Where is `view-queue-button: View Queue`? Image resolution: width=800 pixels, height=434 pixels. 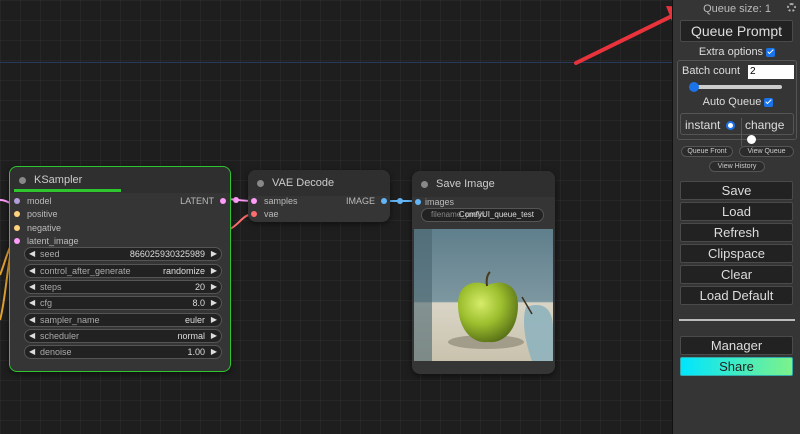
view-queue-button: View Queue is located at coordinates (766, 151).